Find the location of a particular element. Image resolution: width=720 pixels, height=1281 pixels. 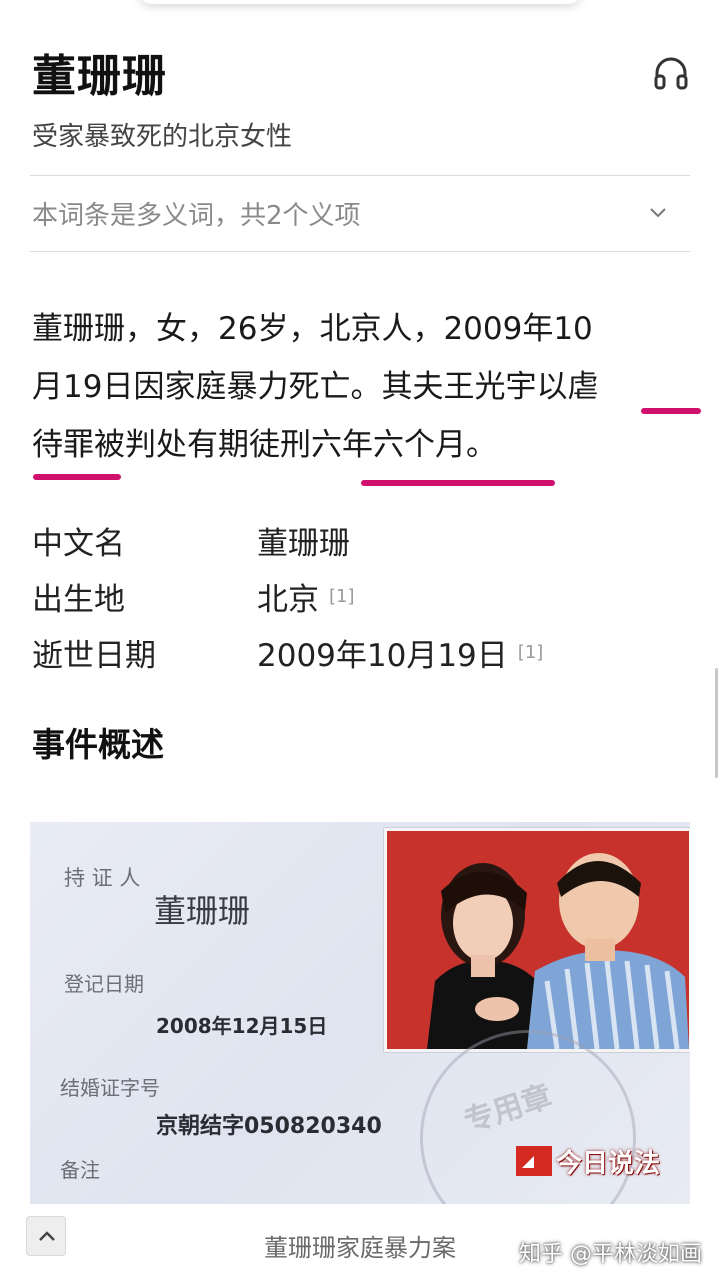

polysemy-selector: 本词条是多义词，共2个义项 is located at coordinates (360, 214).